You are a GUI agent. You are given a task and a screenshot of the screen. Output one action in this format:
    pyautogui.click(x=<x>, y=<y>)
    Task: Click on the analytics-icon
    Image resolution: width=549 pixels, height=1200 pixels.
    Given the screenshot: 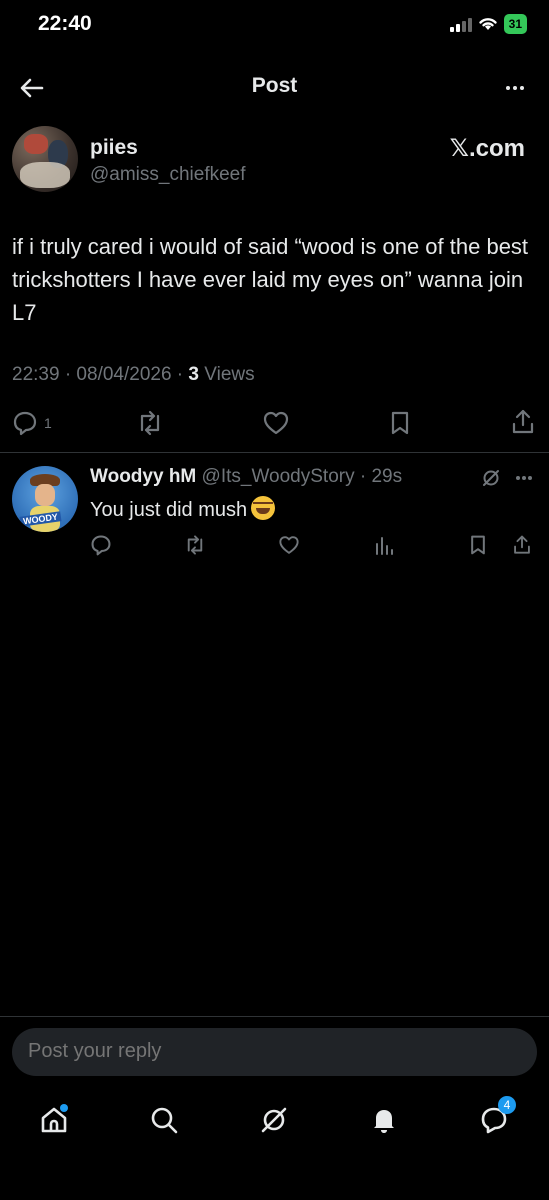 What is the action you would take?
    pyautogui.click(x=384, y=546)
    